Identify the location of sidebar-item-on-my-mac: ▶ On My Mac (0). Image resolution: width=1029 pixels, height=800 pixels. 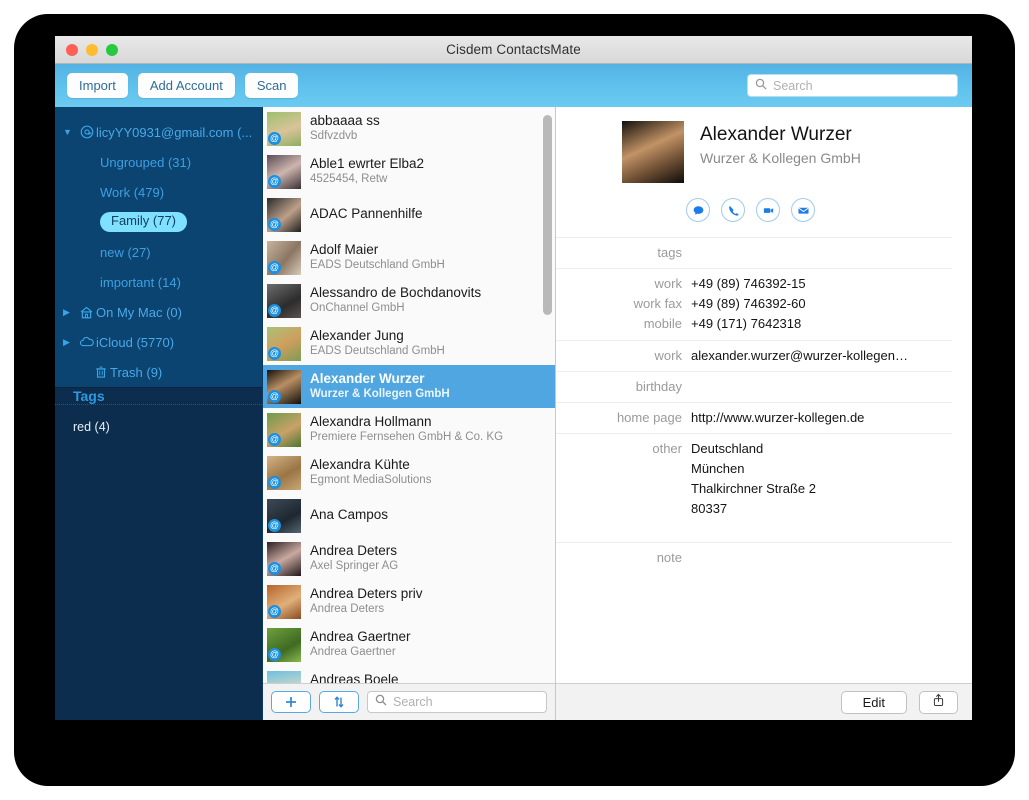
(158, 312).